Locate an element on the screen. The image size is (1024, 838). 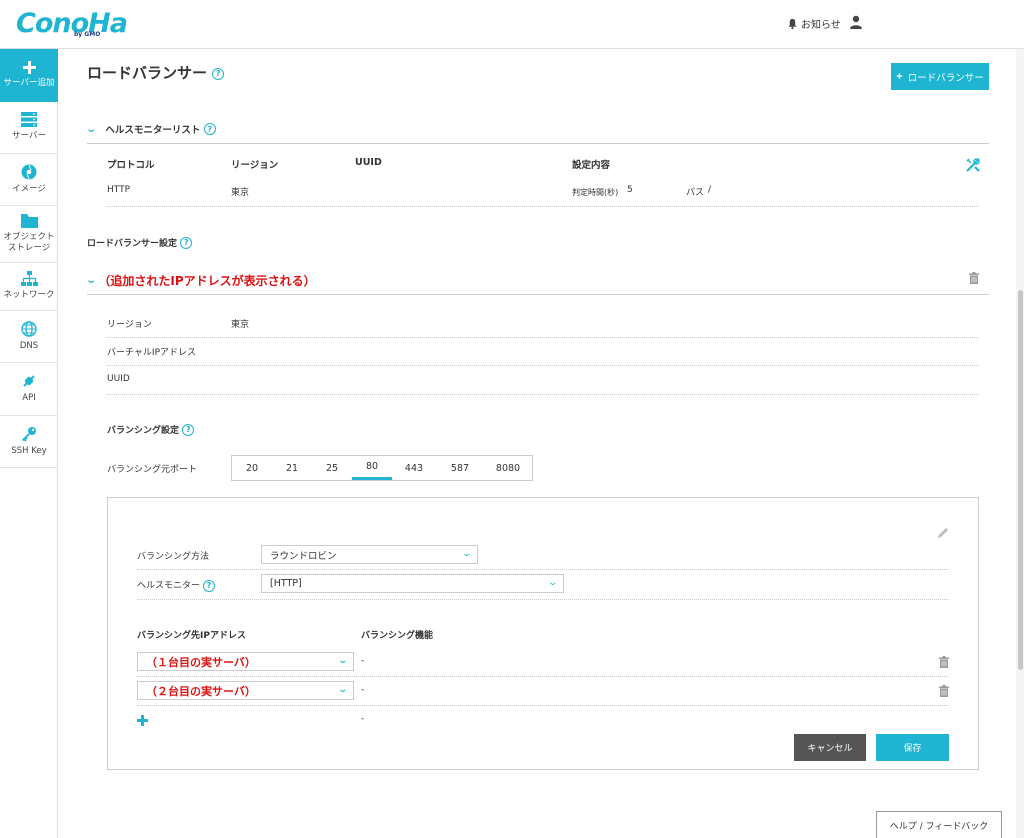
sidebar-item-label: サーバー is located at coordinates (29, 136).